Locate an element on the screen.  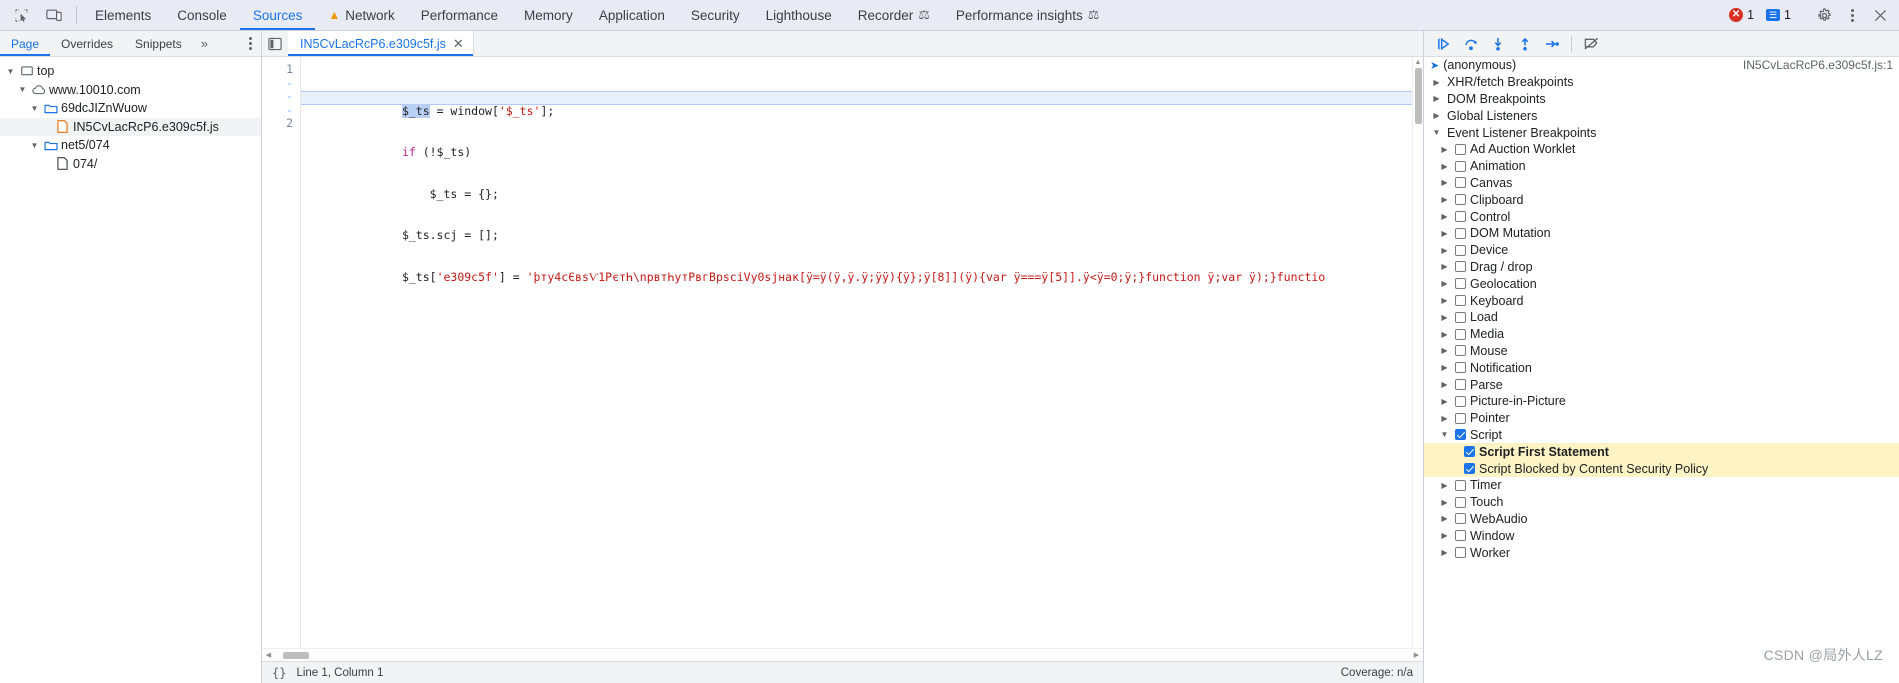
scroll-right-icon: ▶ is located at coordinates (1416, 655).